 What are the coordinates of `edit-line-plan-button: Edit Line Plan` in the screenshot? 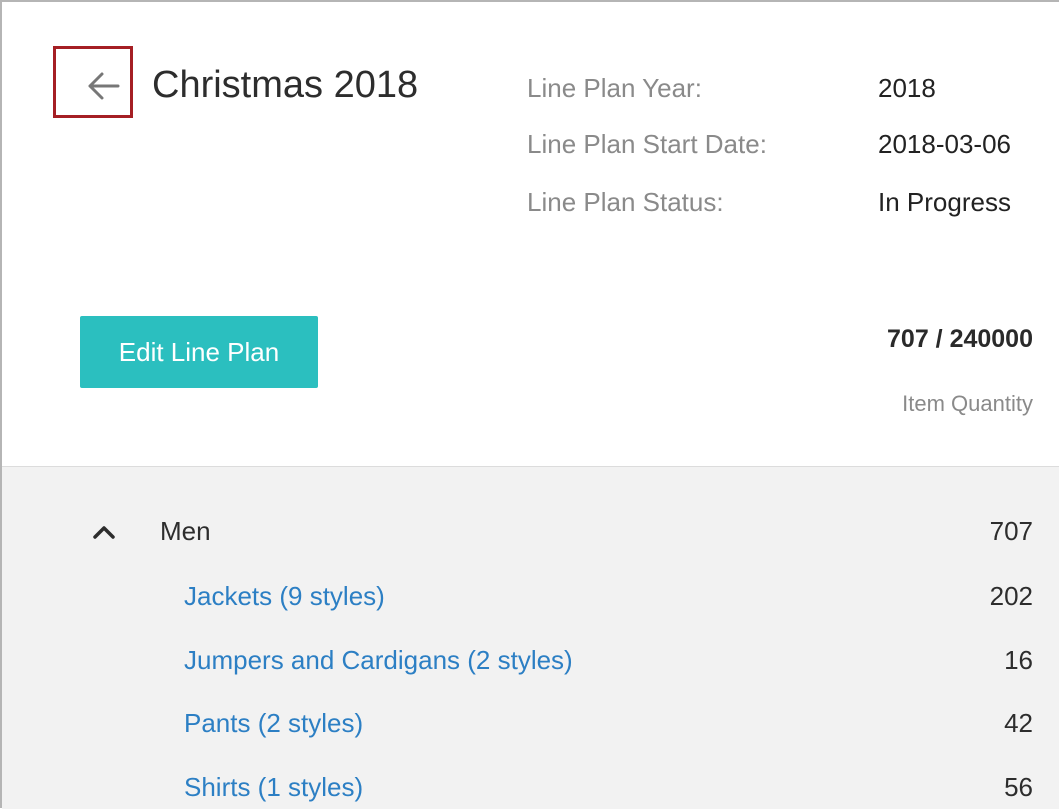 It's located at (199, 352).